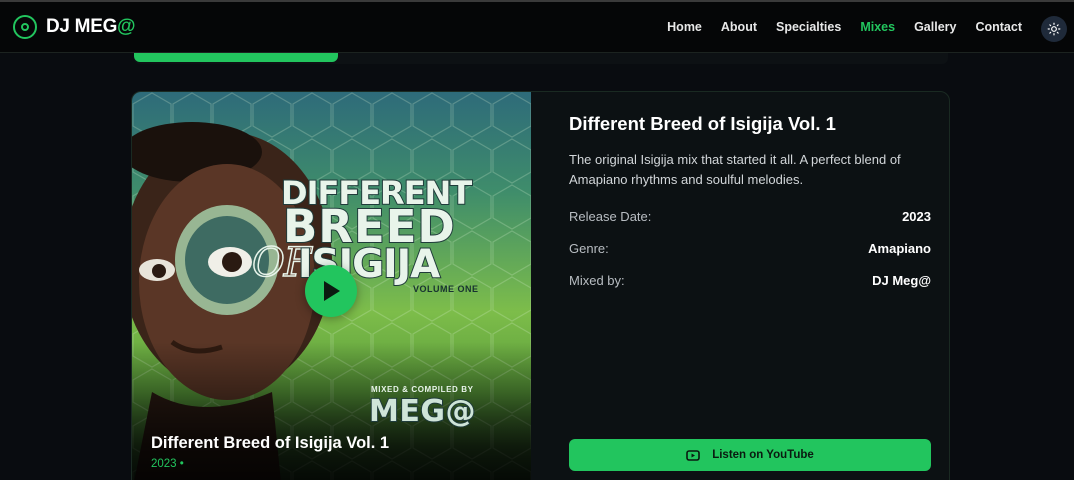  Describe the element at coordinates (808, 27) in the screenshot. I see `nav-link-specialties: Specialties` at that location.